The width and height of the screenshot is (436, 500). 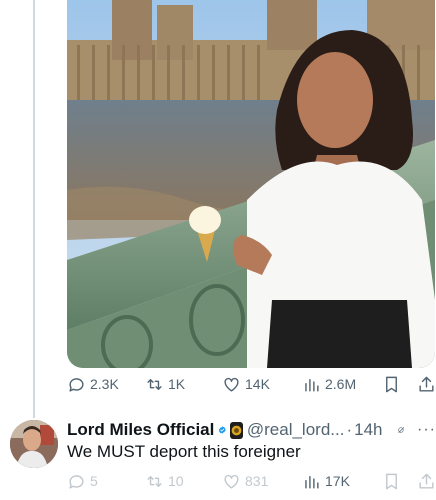 What do you see at coordinates (184, 451) in the screenshot?
I see `reply-text: We MUST deport this foreigner` at bounding box center [184, 451].